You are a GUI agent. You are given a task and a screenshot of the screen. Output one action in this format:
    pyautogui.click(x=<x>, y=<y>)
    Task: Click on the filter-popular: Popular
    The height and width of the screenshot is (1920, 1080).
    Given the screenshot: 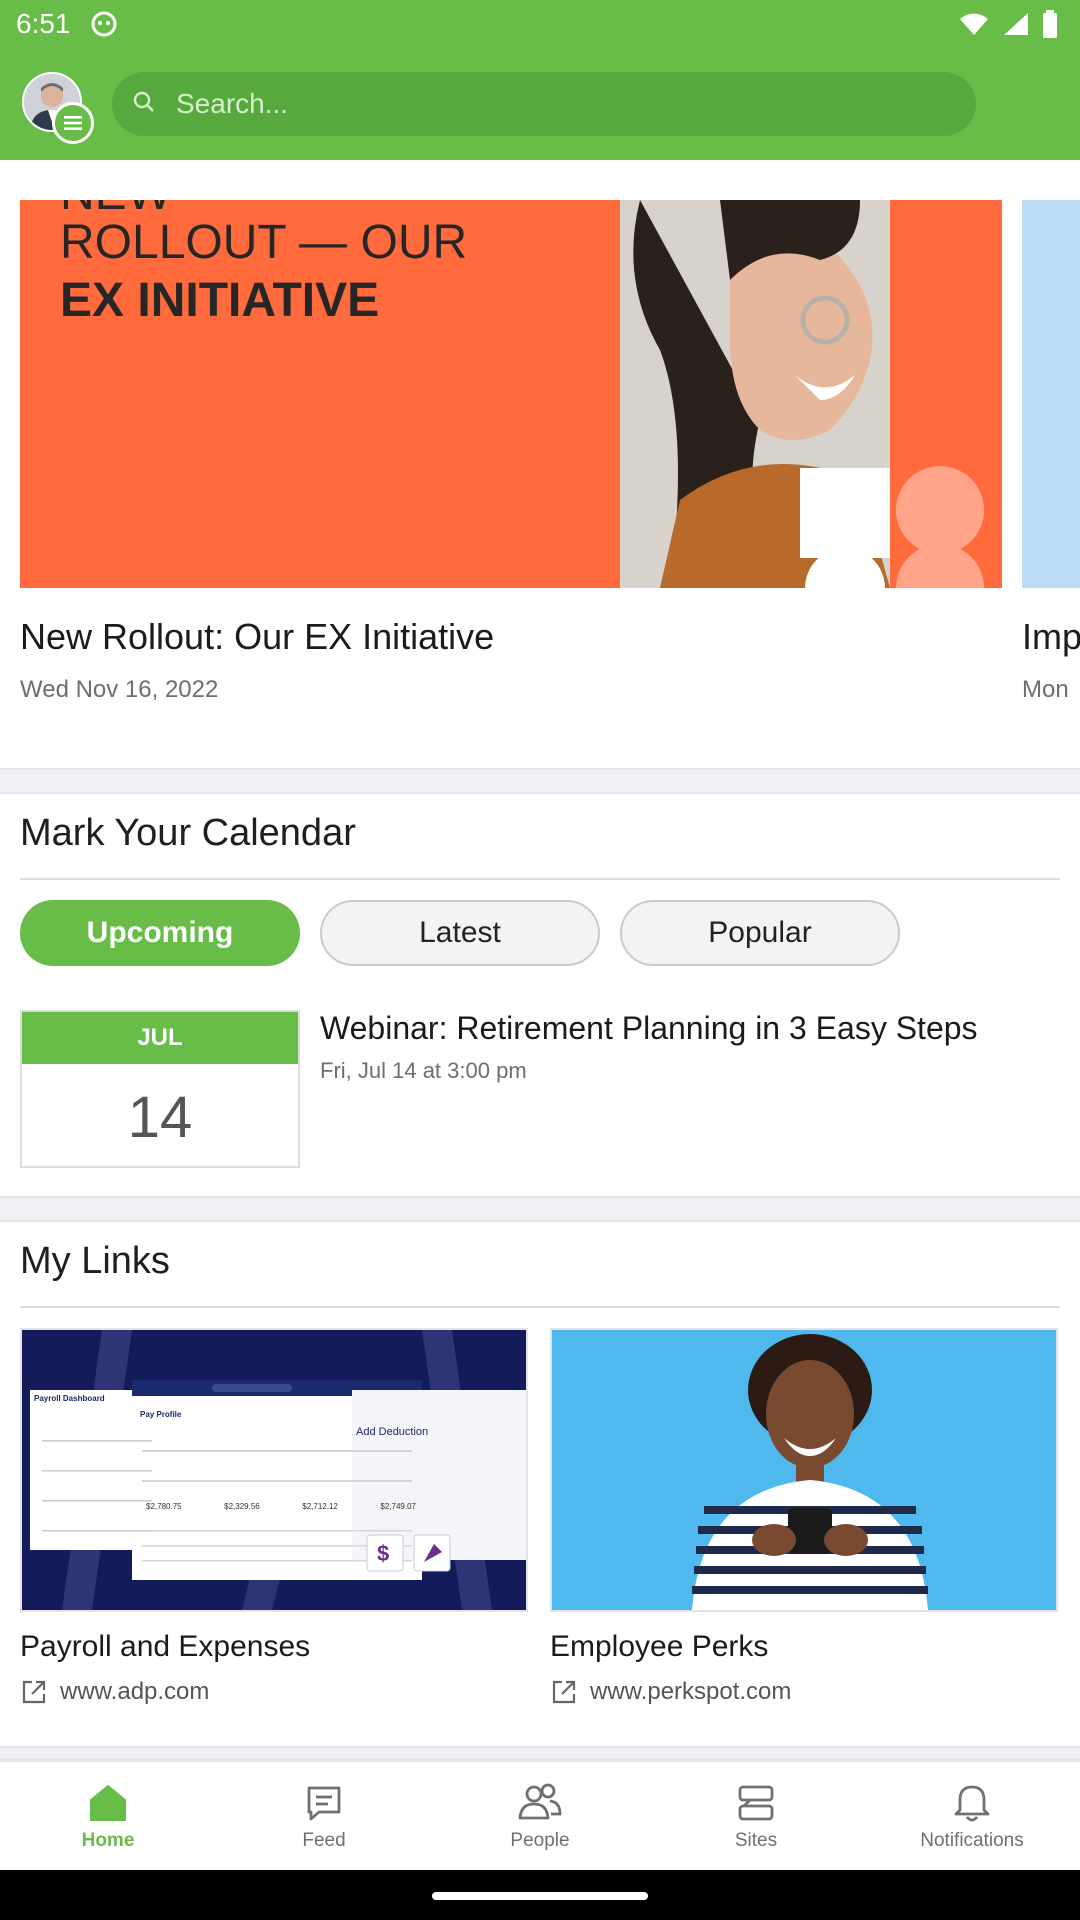 What is the action you would take?
    pyautogui.click(x=760, y=933)
    